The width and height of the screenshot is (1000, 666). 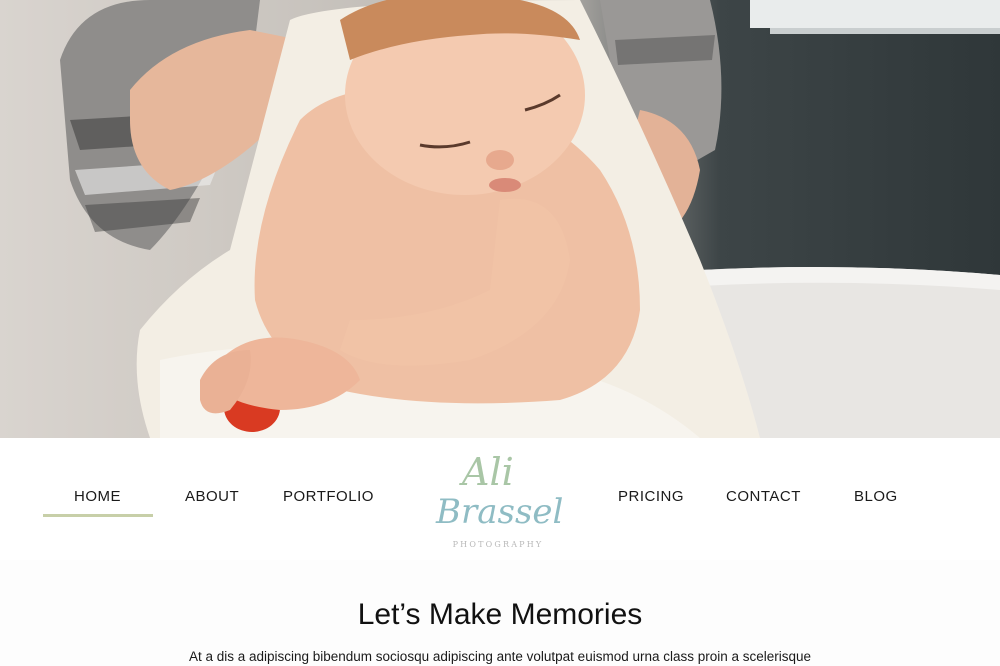 What do you see at coordinates (212, 496) in the screenshot?
I see `nav-item-about: ABOUT` at bounding box center [212, 496].